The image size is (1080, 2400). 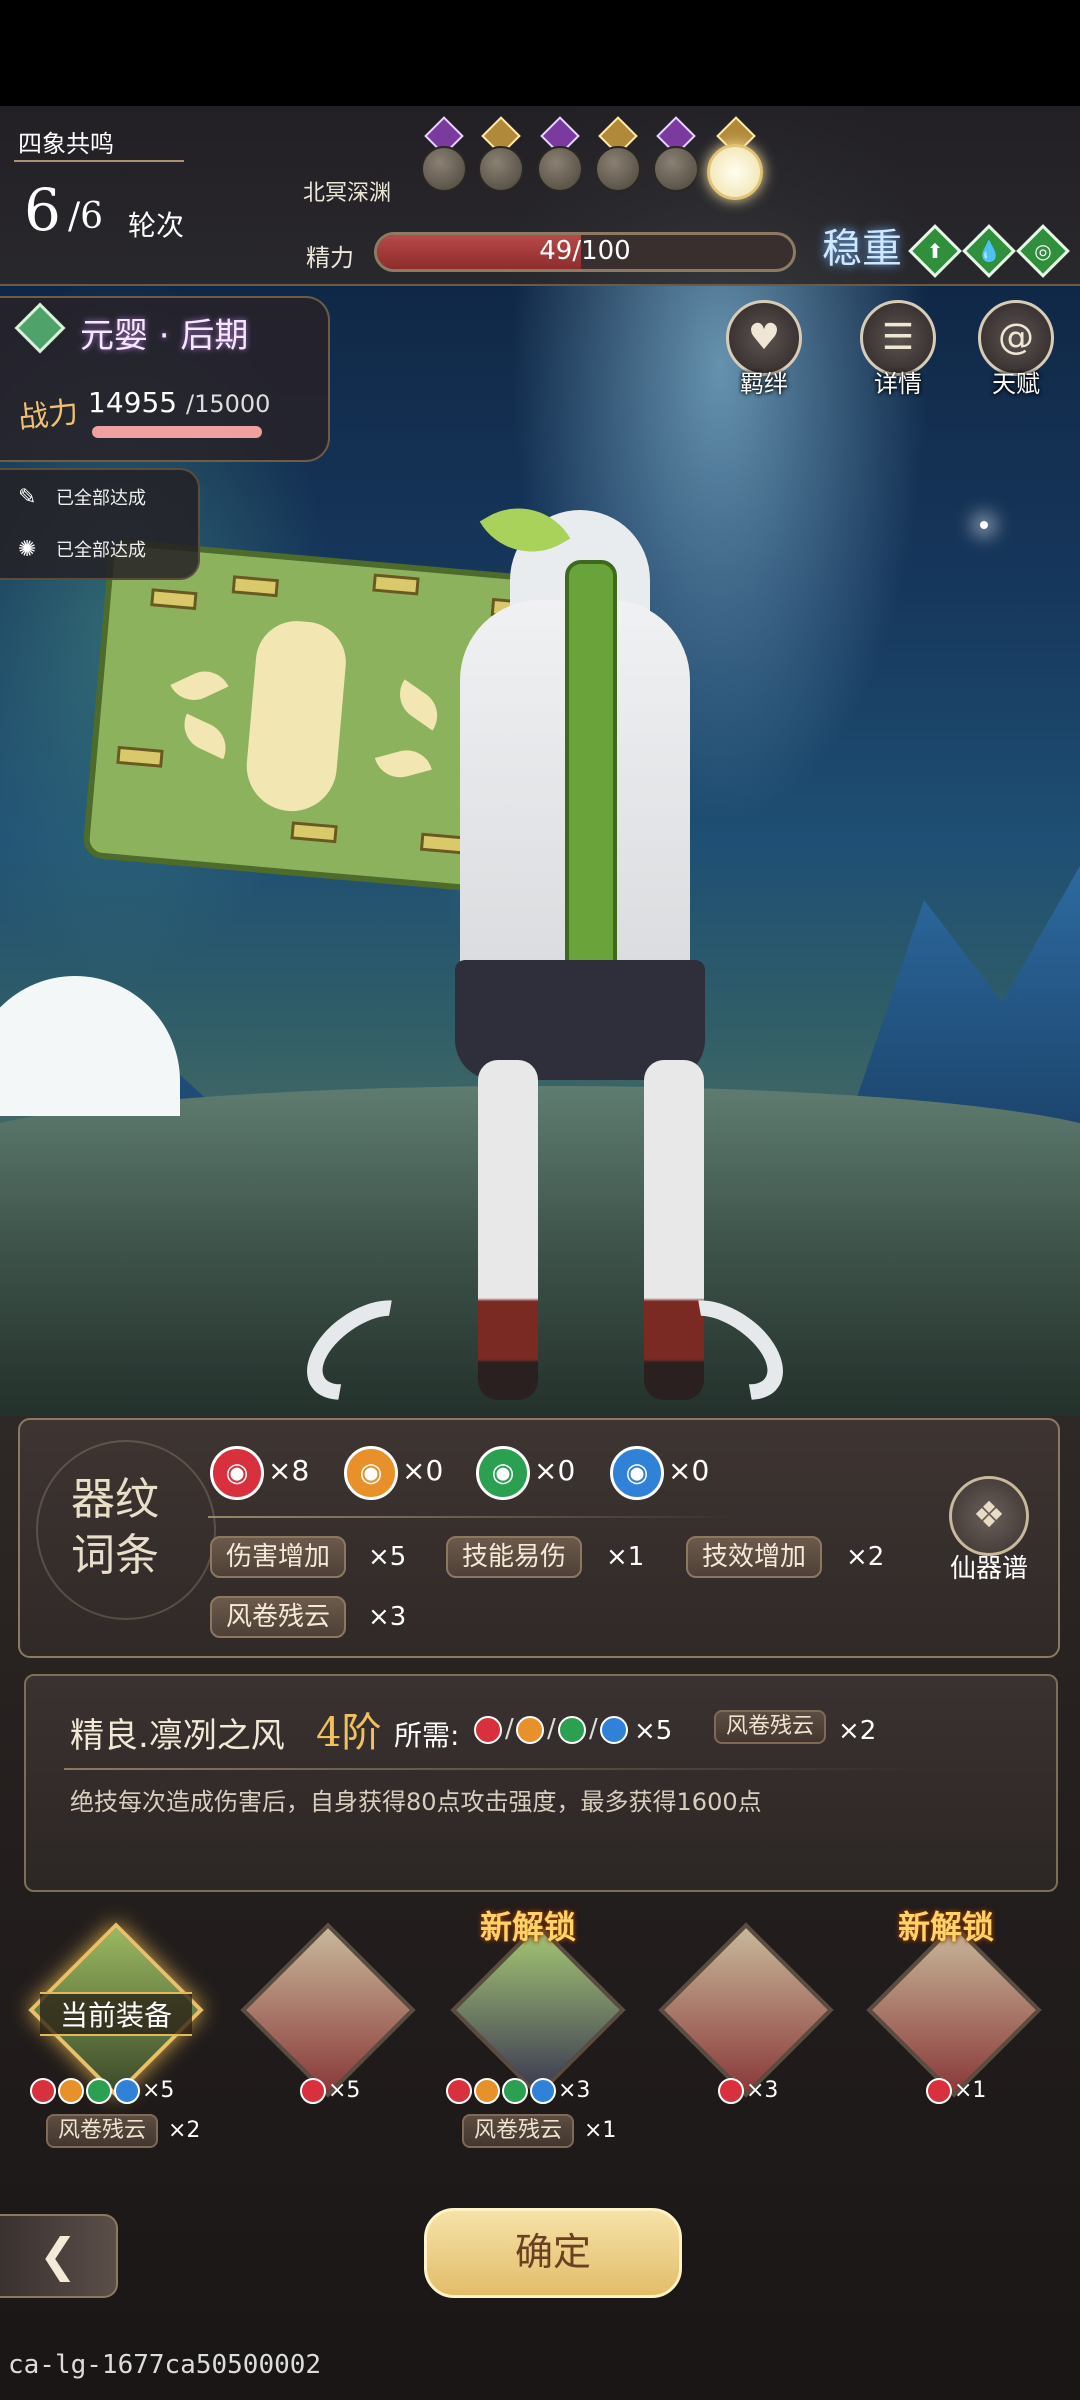 What do you see at coordinates (66, 144) in the screenshot?
I see `resonance-title: 四象共鸣` at bounding box center [66, 144].